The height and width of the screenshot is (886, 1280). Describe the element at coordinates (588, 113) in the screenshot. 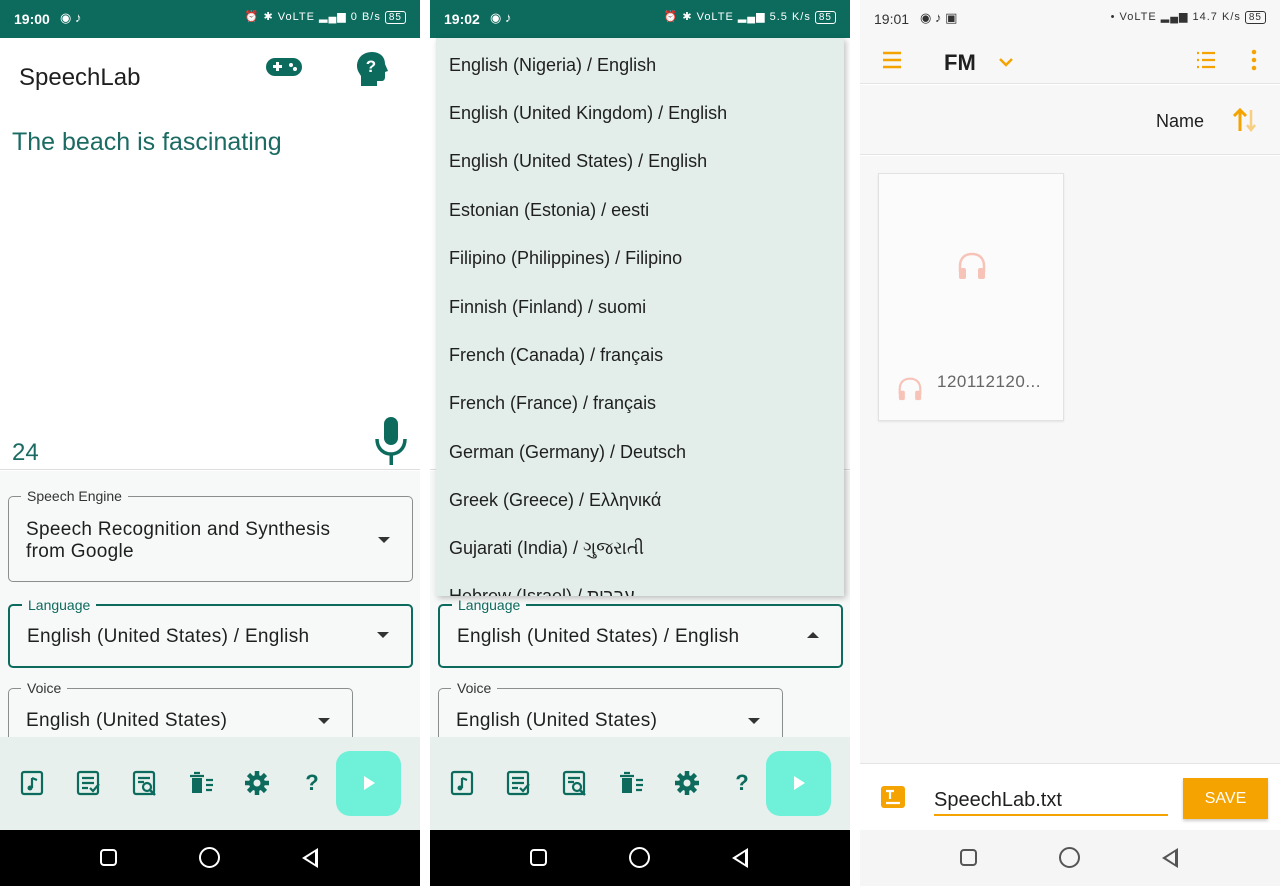

I see `dropdown-item: English (United Kingdom) / English` at that location.